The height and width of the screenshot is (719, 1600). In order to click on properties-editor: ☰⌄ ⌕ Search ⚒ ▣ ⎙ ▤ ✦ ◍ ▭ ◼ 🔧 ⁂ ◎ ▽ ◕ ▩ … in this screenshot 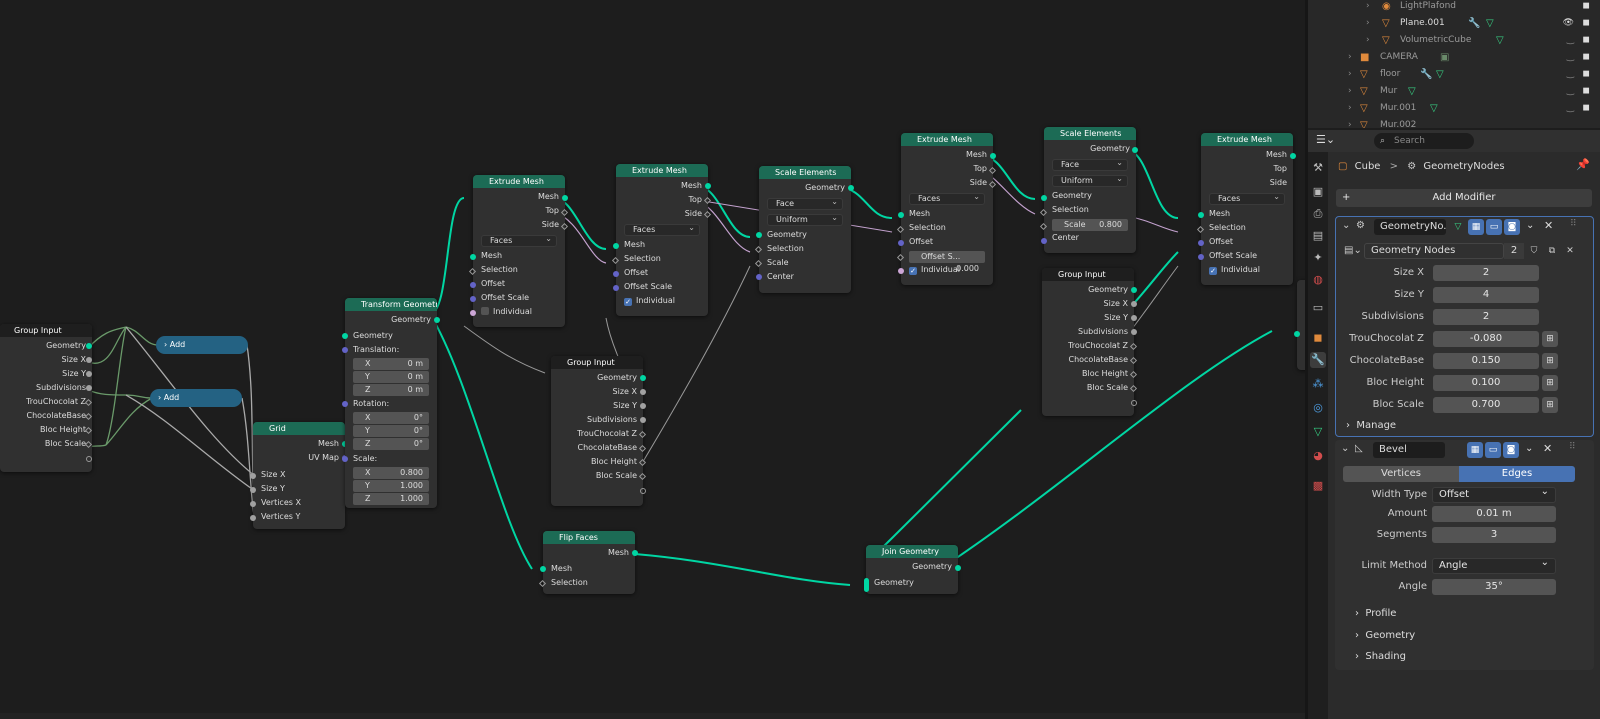, I will do `click(1454, 424)`.